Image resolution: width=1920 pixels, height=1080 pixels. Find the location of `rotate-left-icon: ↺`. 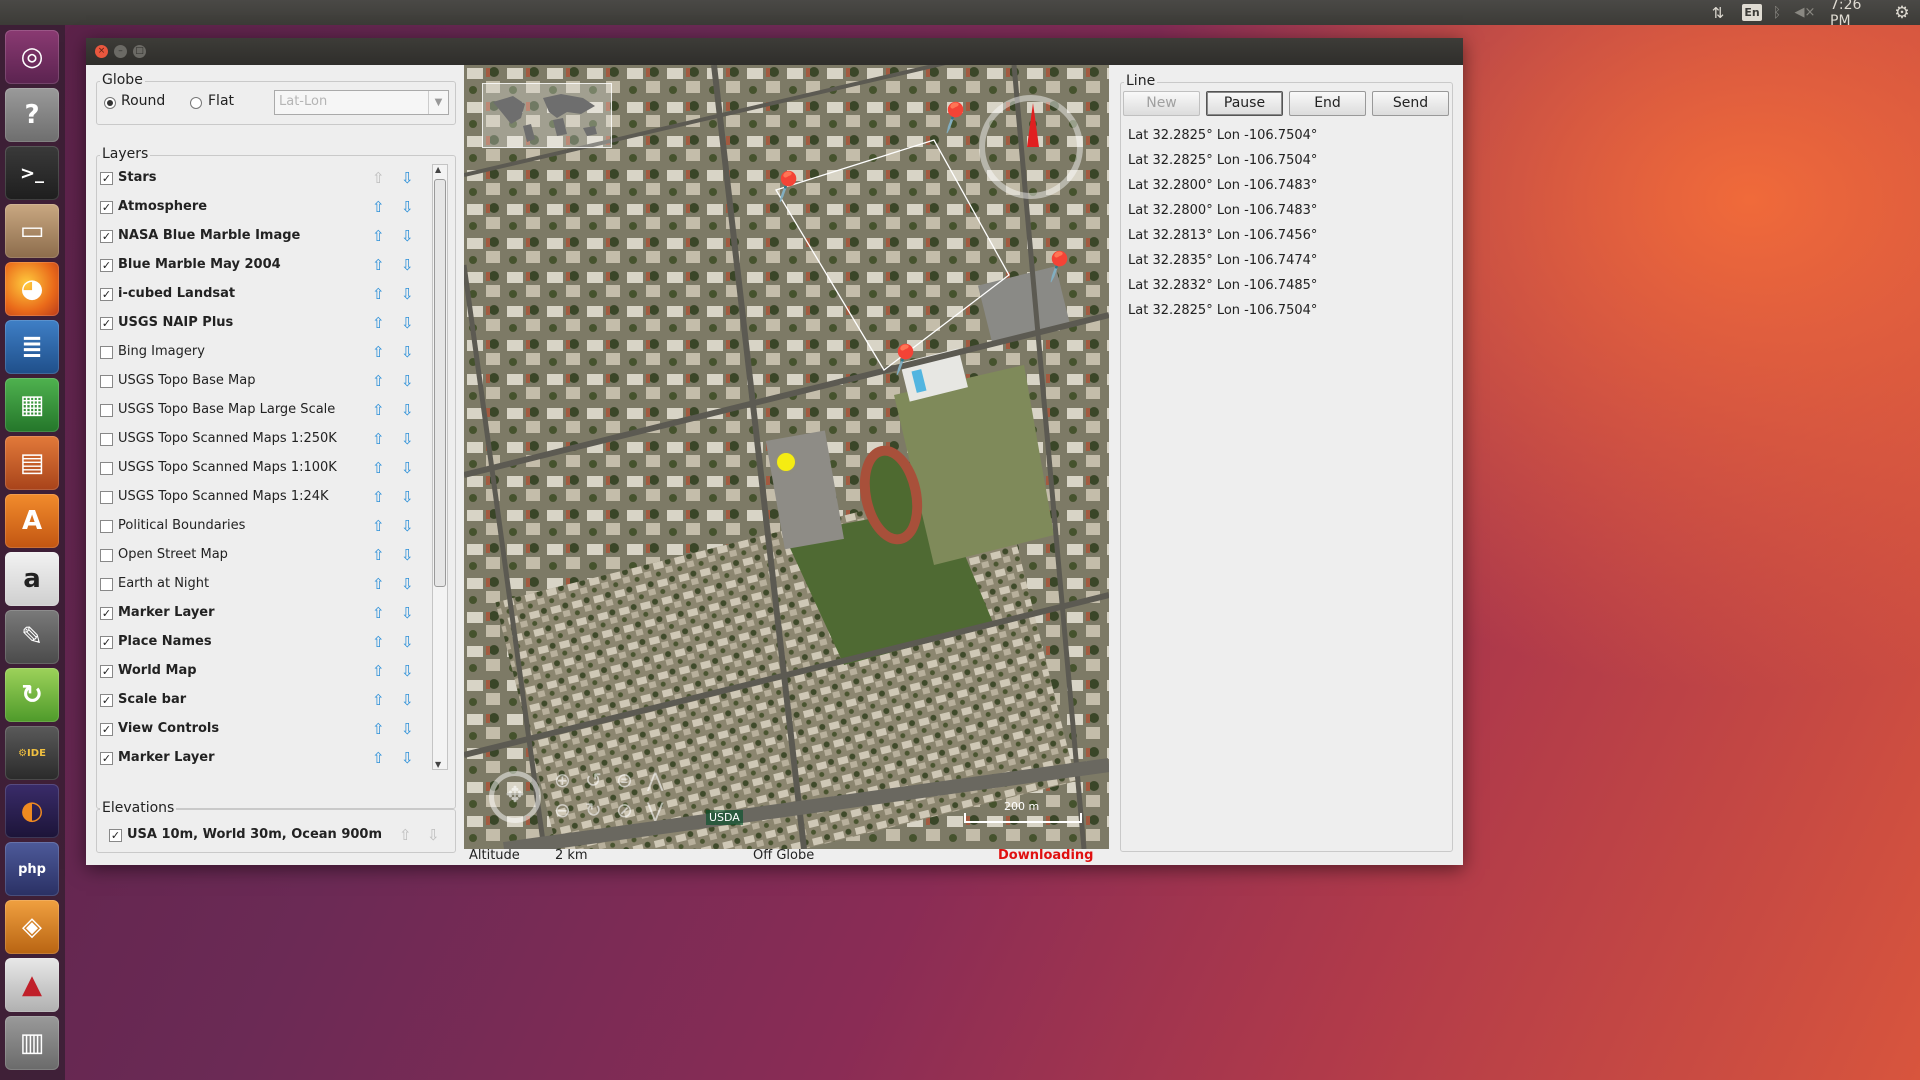

rotate-left-icon: ↺ is located at coordinates (593, 780).